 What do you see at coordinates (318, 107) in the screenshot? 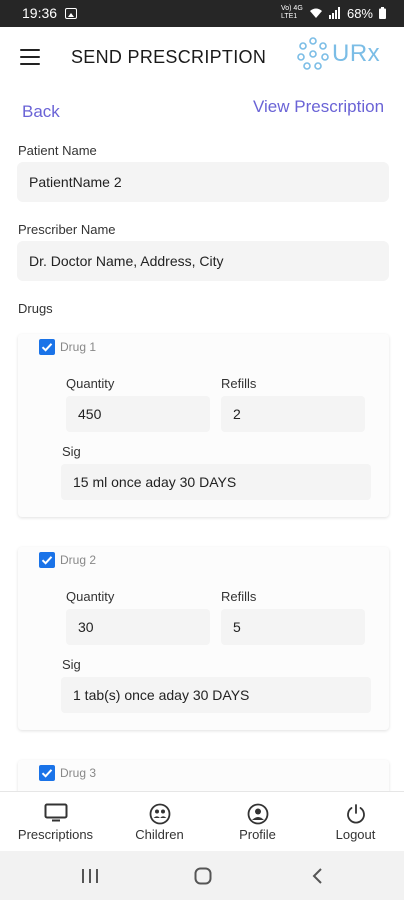
I see `view-prescription-link: View Prescription` at bounding box center [318, 107].